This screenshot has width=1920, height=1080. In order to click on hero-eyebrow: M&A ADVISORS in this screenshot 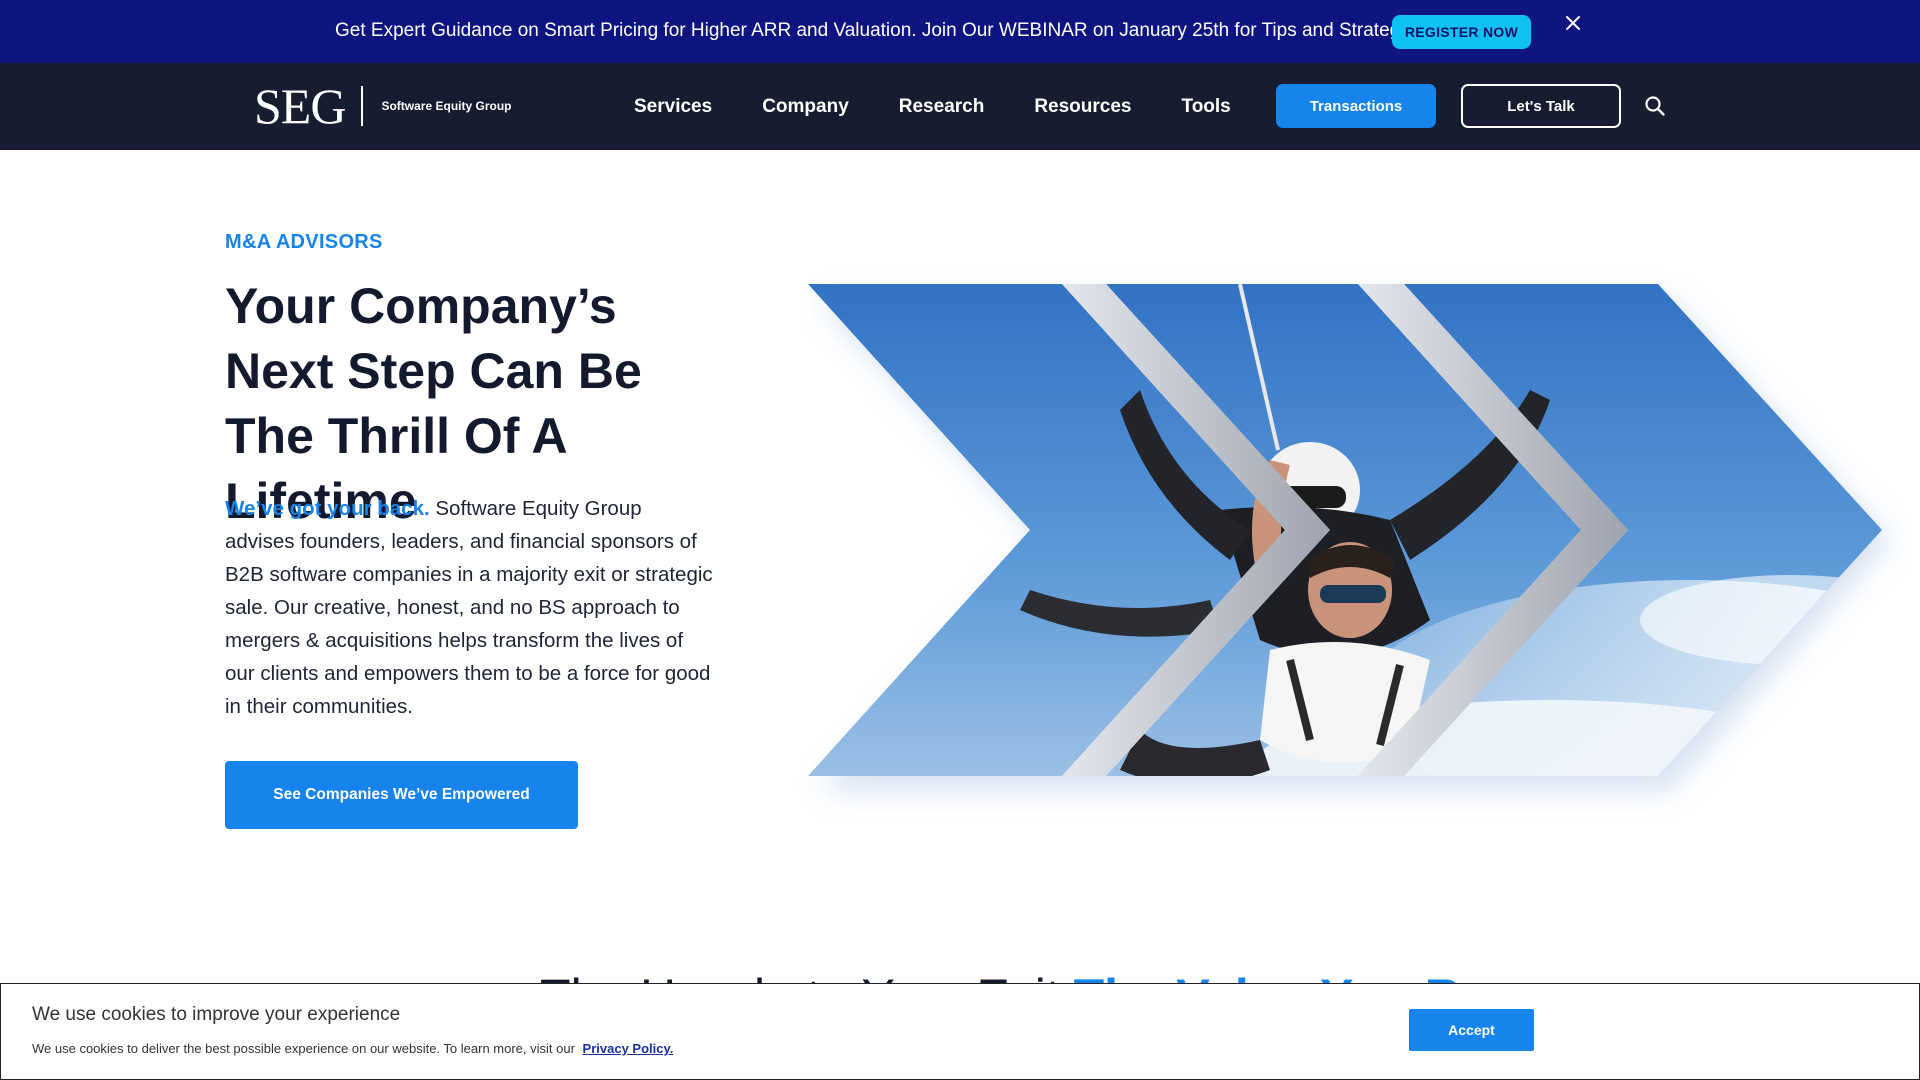, I will do `click(304, 242)`.